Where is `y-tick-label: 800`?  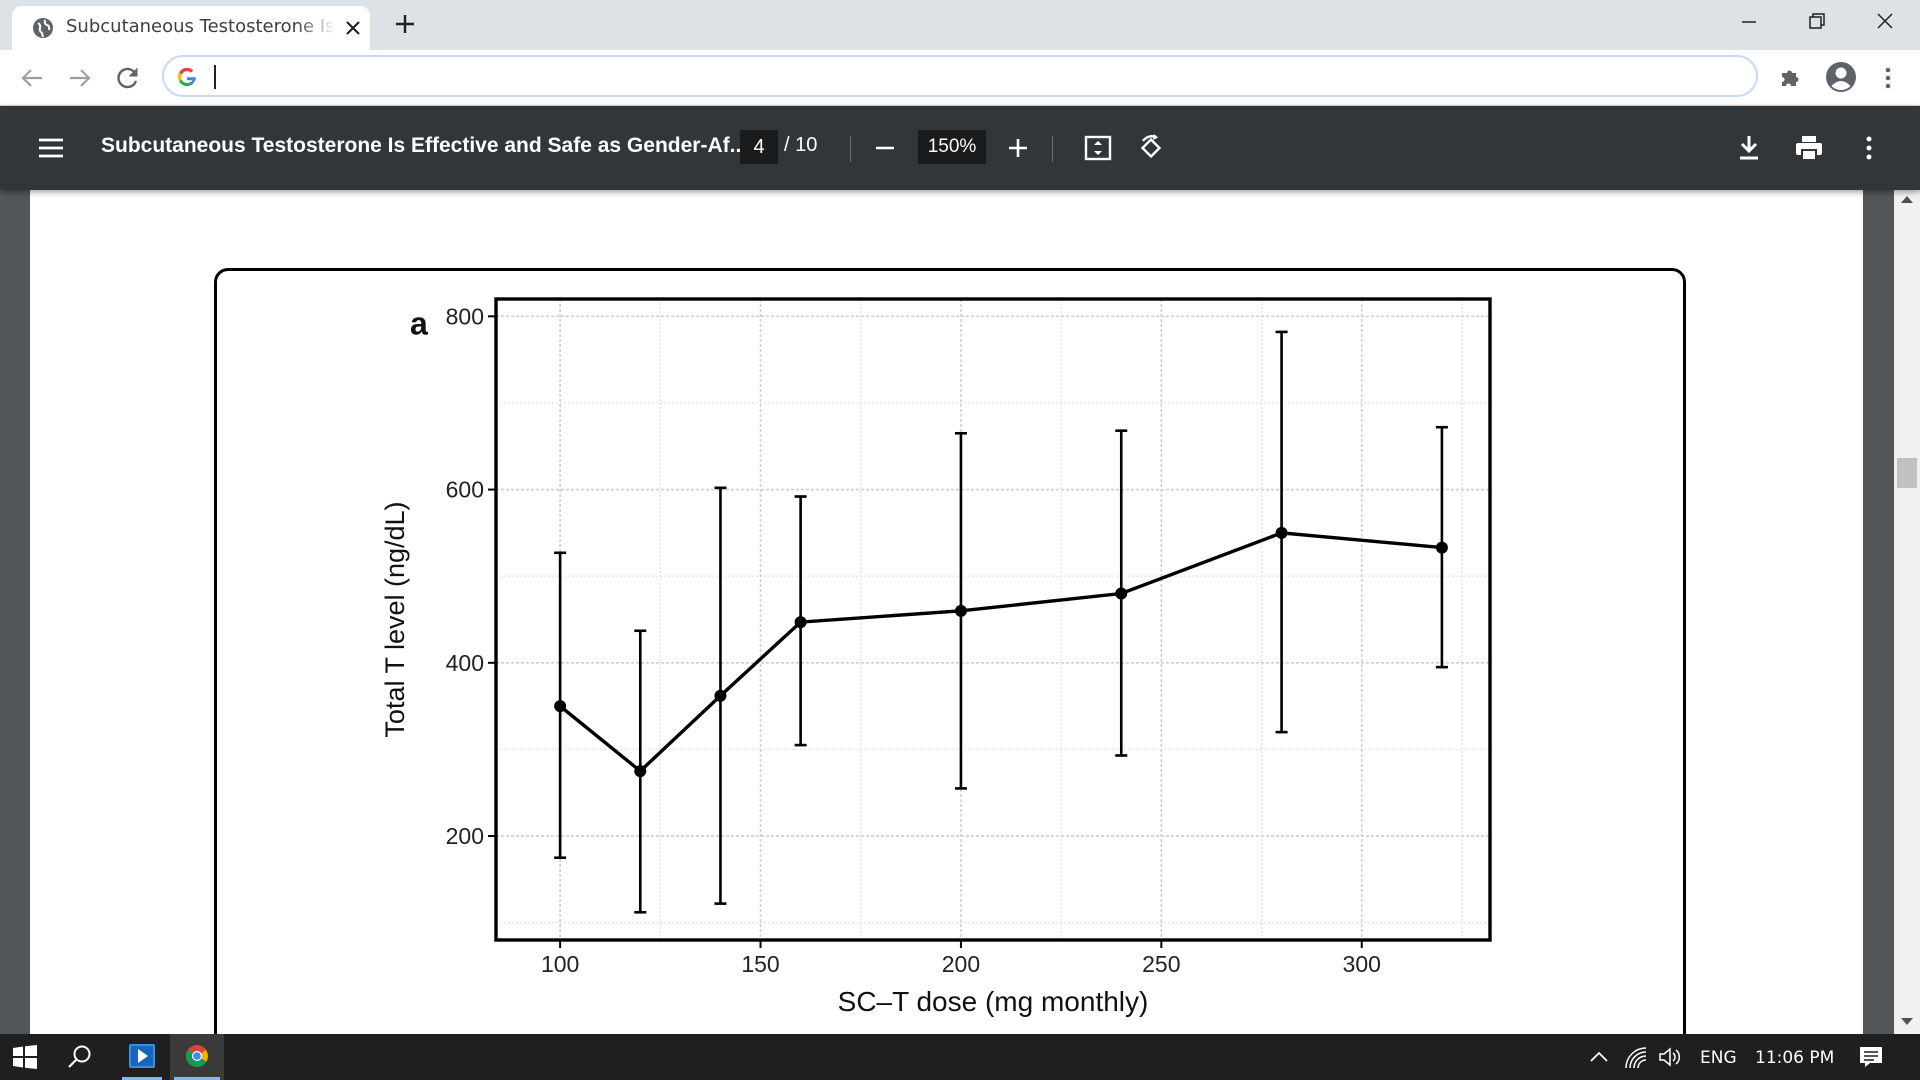
y-tick-label: 800 is located at coordinates (465, 316).